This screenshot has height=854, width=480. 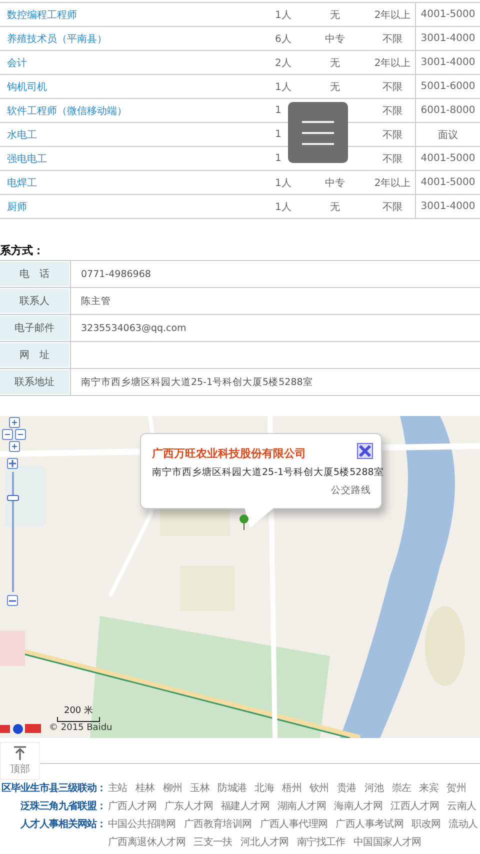 I want to click on footer-link: 中国国家人才网, so click(x=387, y=842).